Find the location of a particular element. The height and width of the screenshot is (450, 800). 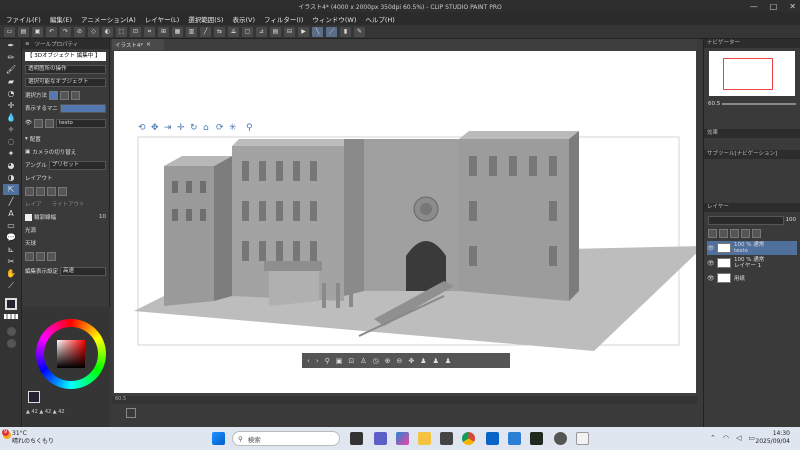

mirror-icon: ⇆ is located at coordinates (219, 31).